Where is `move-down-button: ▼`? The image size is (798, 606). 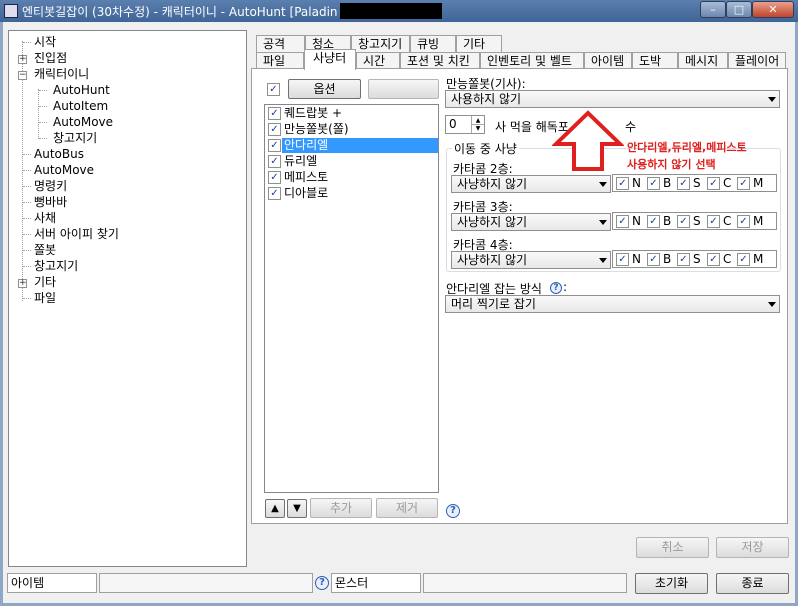 move-down-button: ▼ is located at coordinates (297, 508).